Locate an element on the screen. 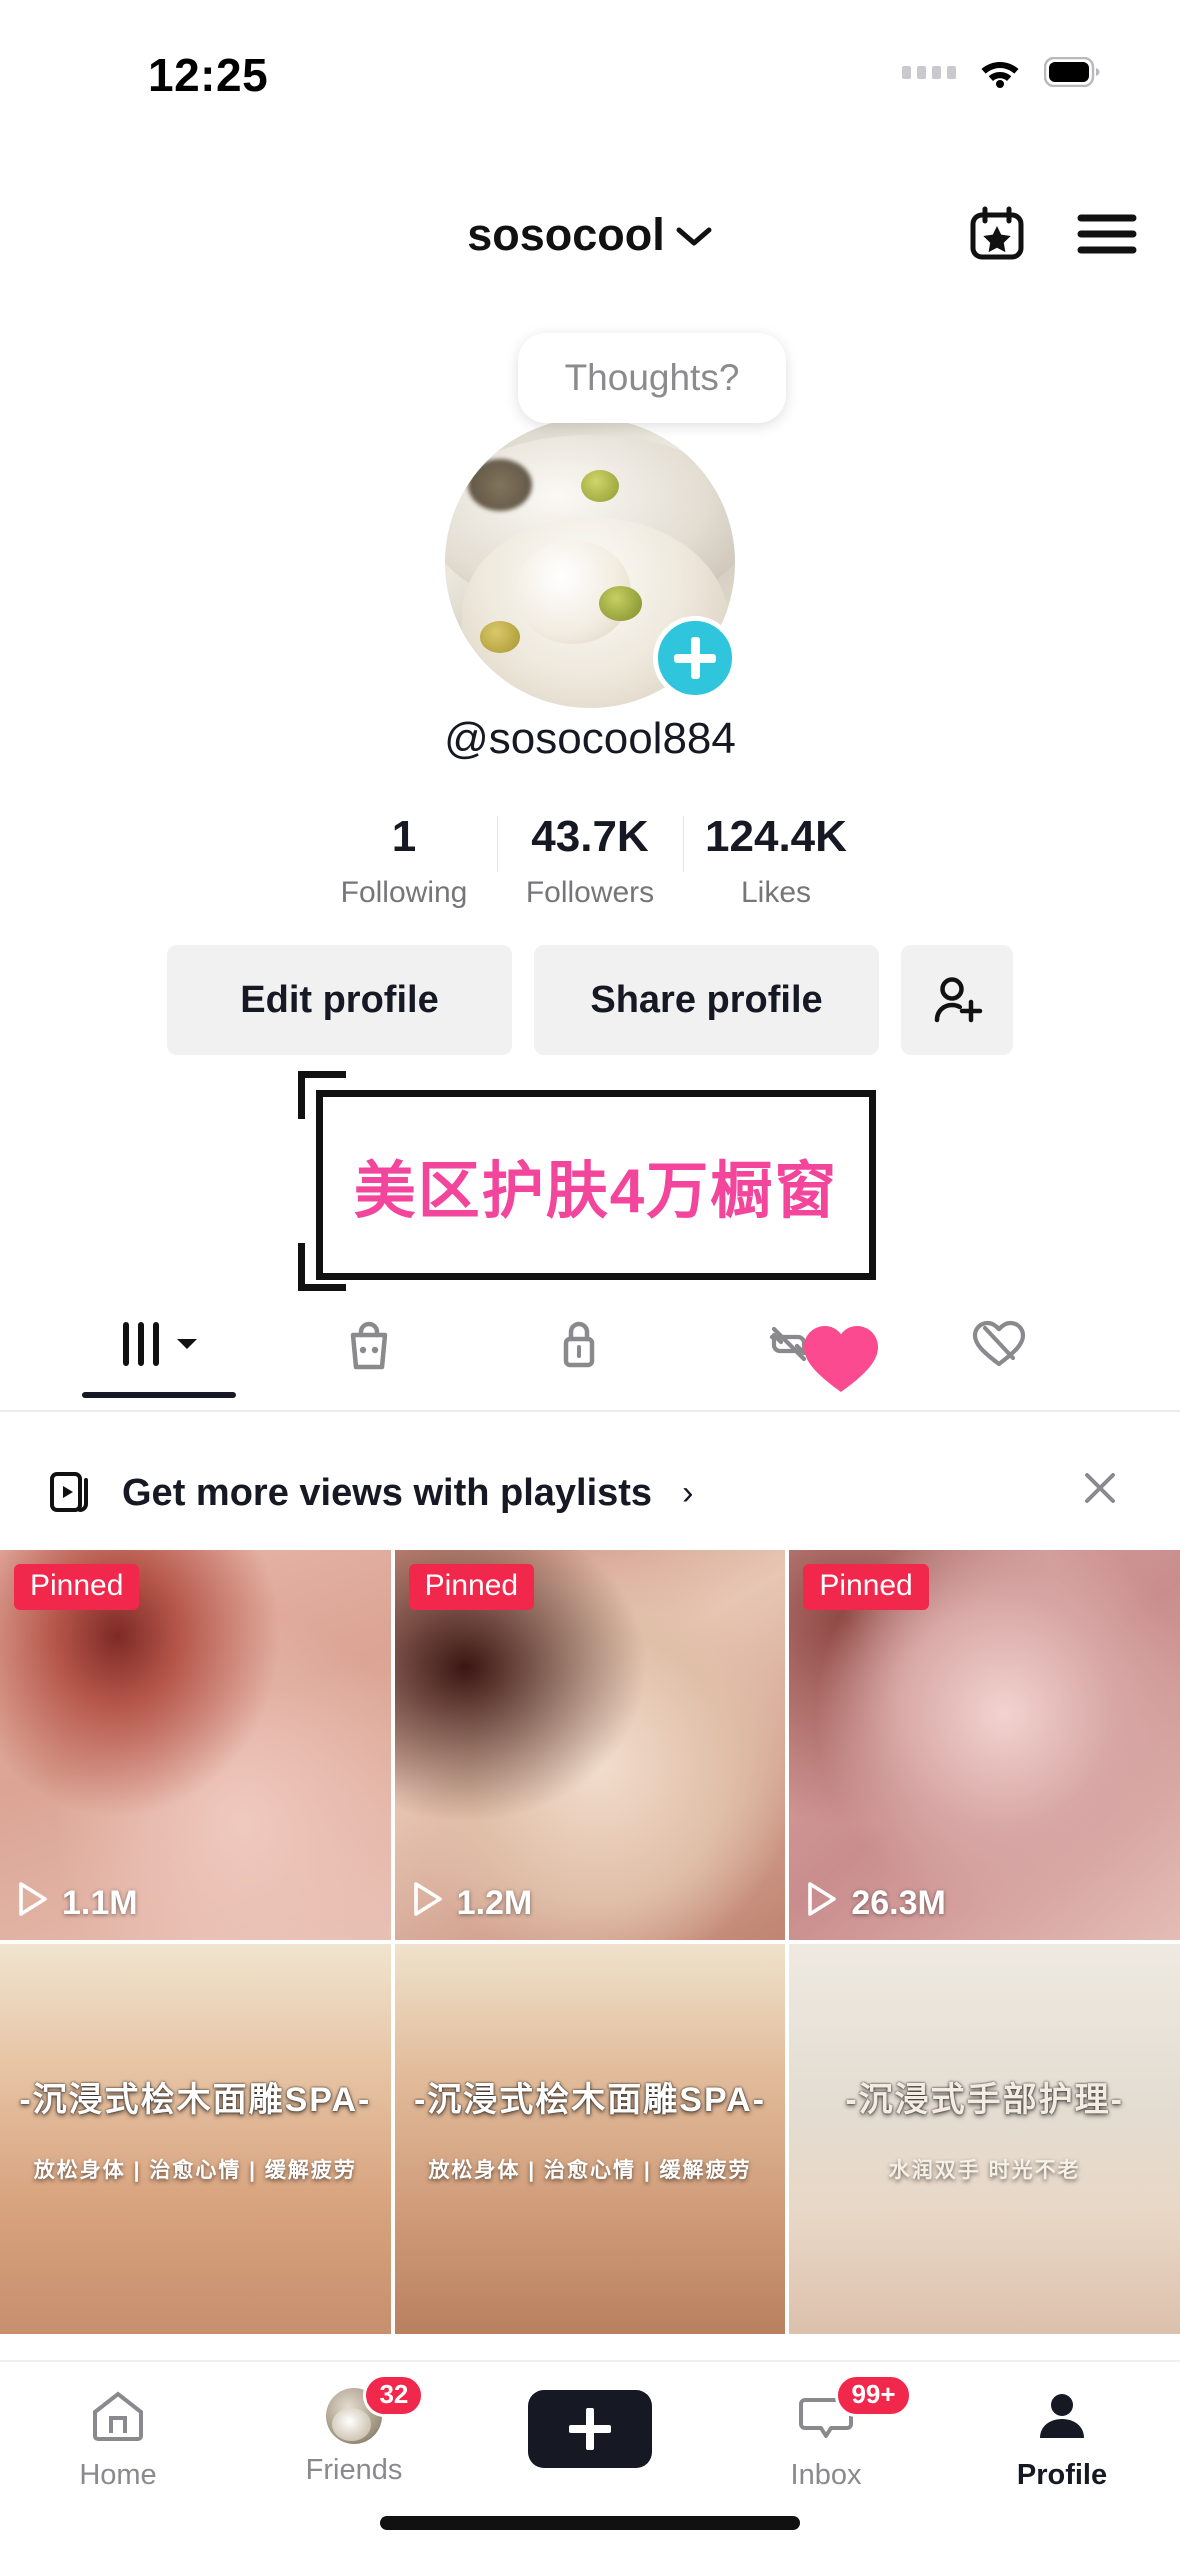 The width and height of the screenshot is (1180, 2556). edit-profile-button: Edit profile is located at coordinates (339, 1000).